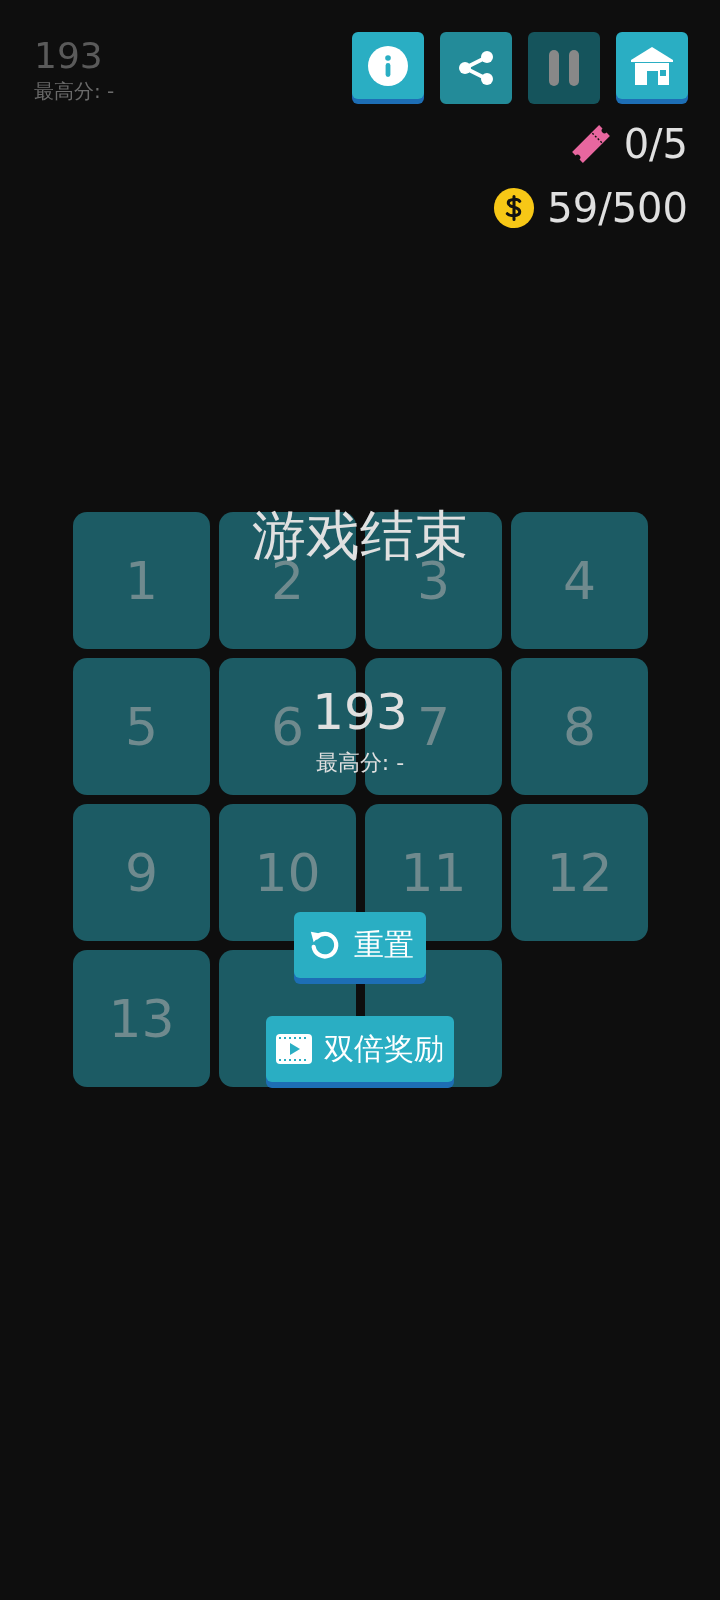 The height and width of the screenshot is (1600, 720). I want to click on number-tile: 13, so click(141, 1018).